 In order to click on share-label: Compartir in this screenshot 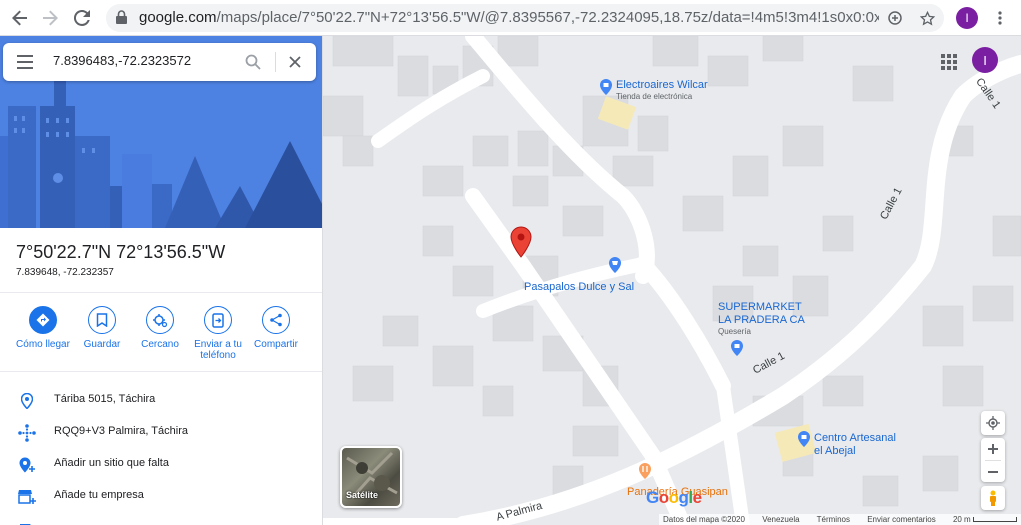, I will do `click(276, 344)`.